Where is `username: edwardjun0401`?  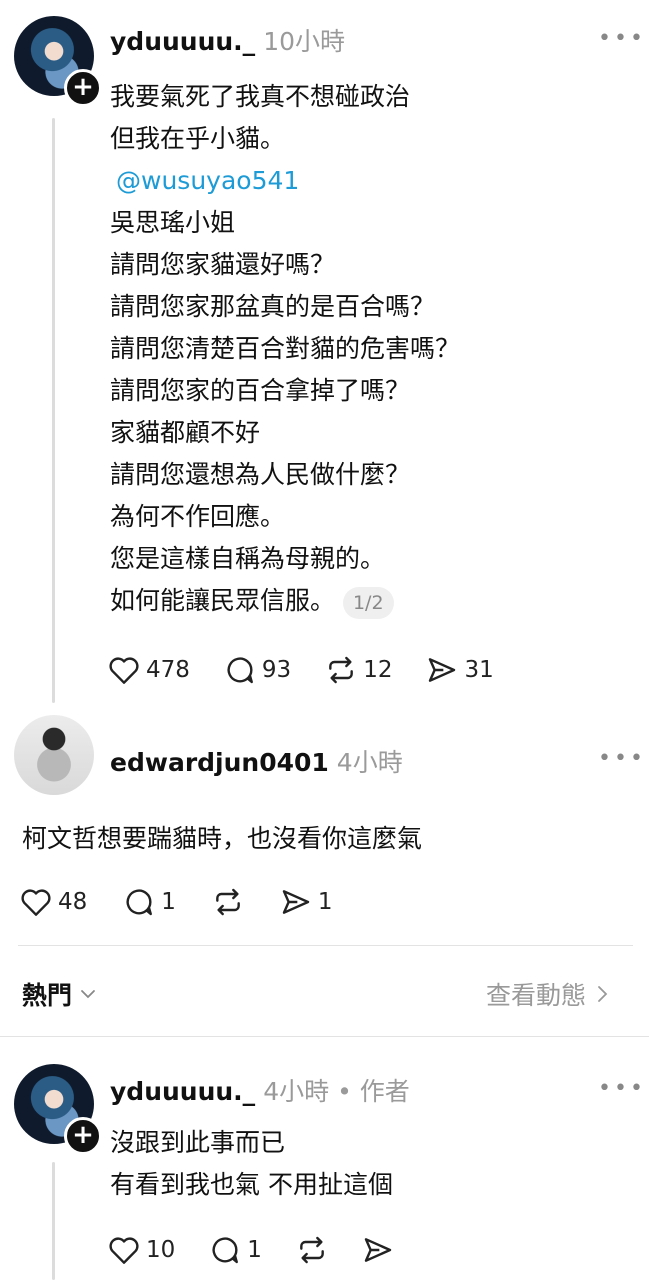 username: edwardjun0401 is located at coordinates (219, 762).